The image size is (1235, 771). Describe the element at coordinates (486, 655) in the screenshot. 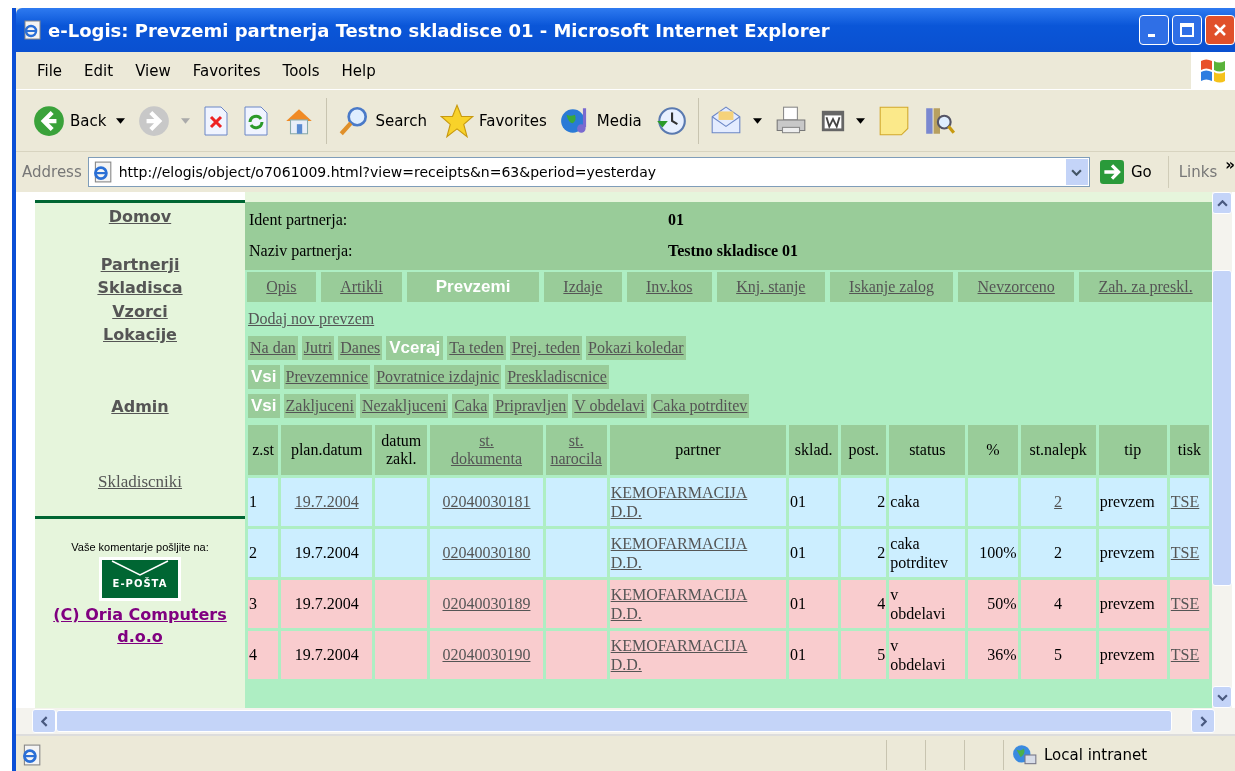

I see `table-cell: 02040030190` at that location.